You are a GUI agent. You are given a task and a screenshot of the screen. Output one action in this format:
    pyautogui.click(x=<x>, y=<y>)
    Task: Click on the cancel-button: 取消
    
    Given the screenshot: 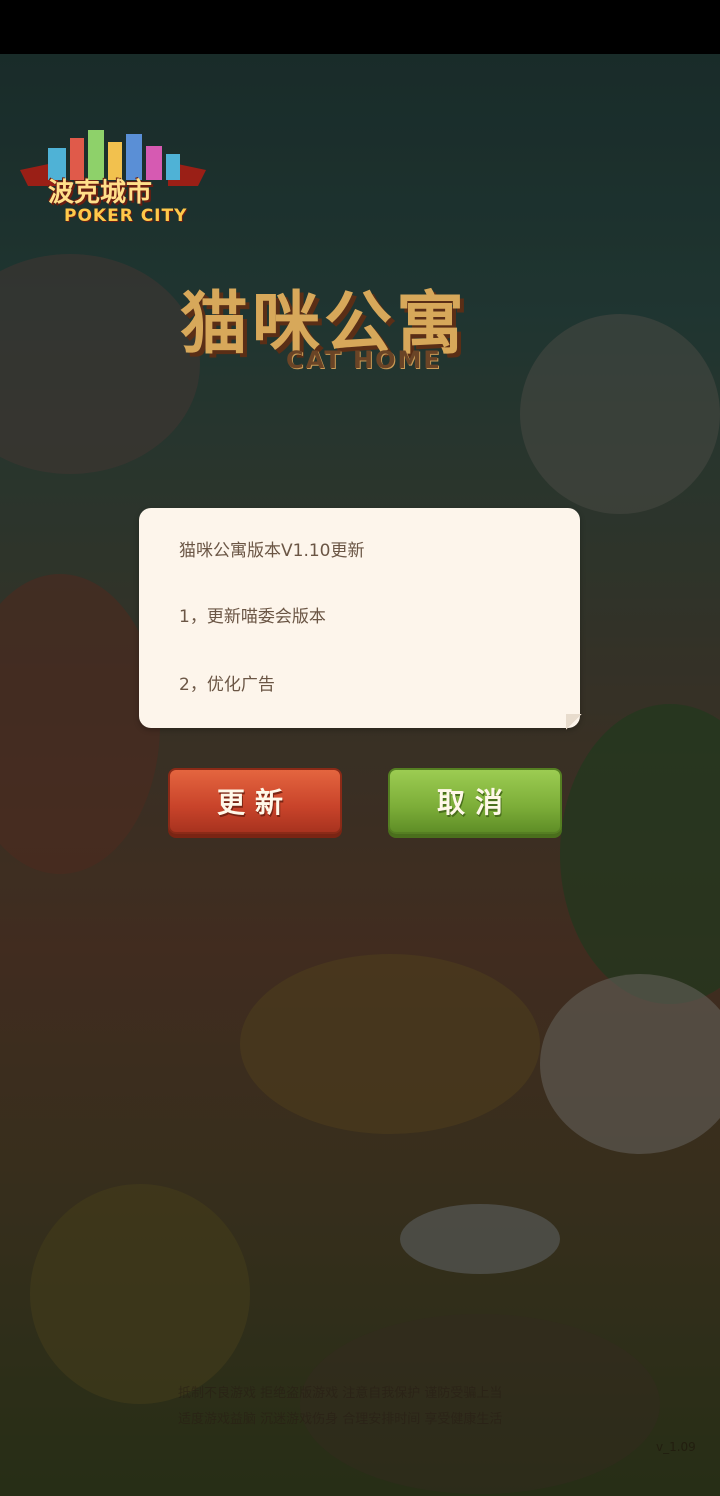 What is the action you would take?
    pyautogui.click(x=475, y=801)
    